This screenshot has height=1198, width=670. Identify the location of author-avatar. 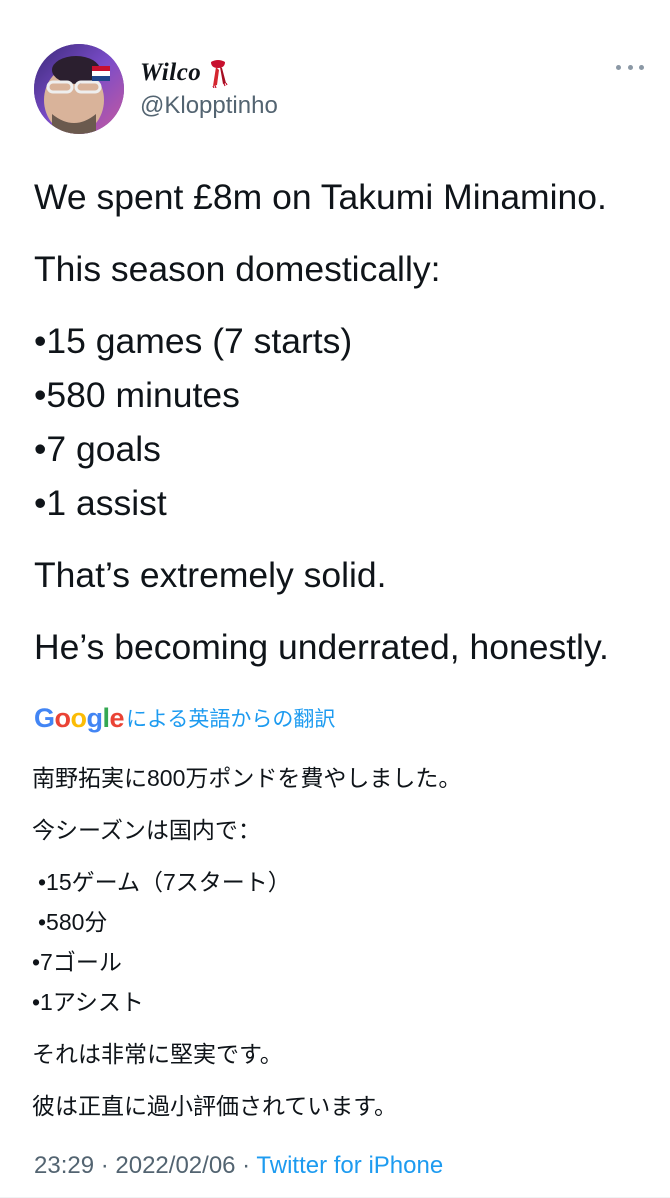
(79, 89).